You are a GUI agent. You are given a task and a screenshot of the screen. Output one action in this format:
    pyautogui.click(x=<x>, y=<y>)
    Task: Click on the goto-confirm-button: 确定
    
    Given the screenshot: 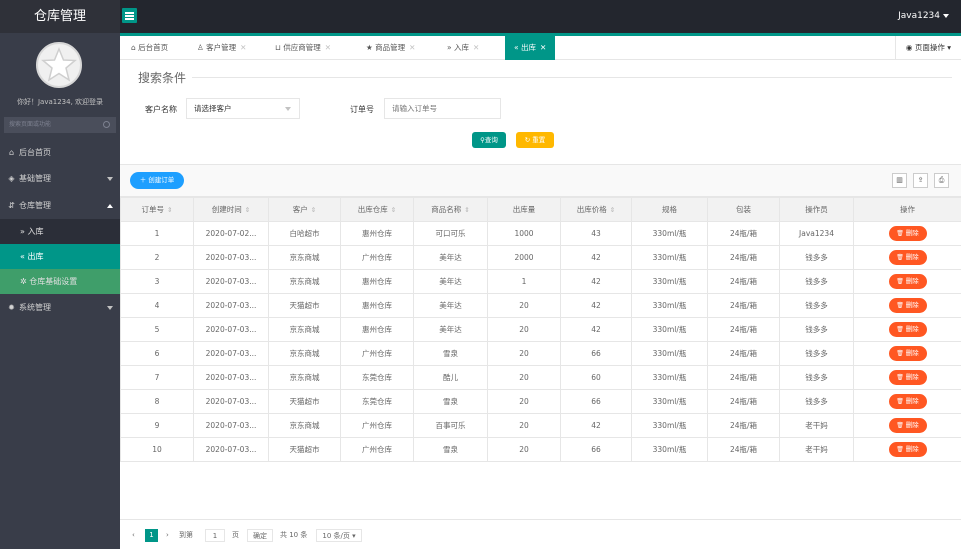 What is the action you would take?
    pyautogui.click(x=260, y=535)
    